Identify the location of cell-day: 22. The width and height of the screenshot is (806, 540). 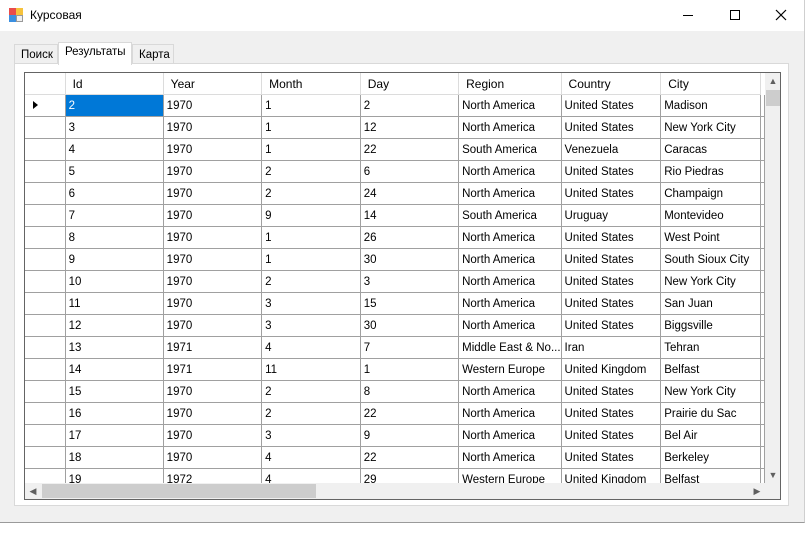
(410, 149).